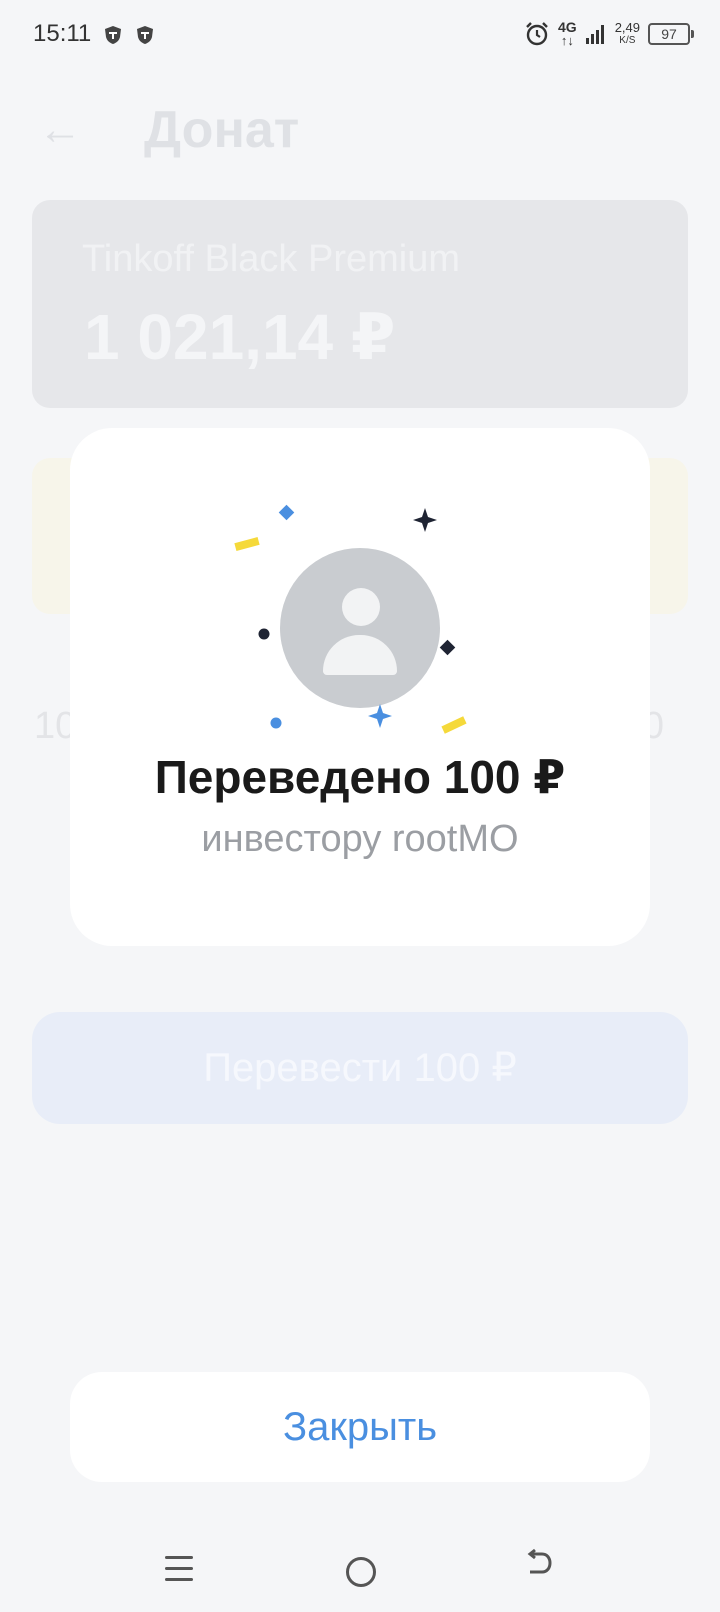 The width and height of the screenshot is (720, 1612). Describe the element at coordinates (627, 40) in the screenshot. I see `speed-unit: K/S` at that location.